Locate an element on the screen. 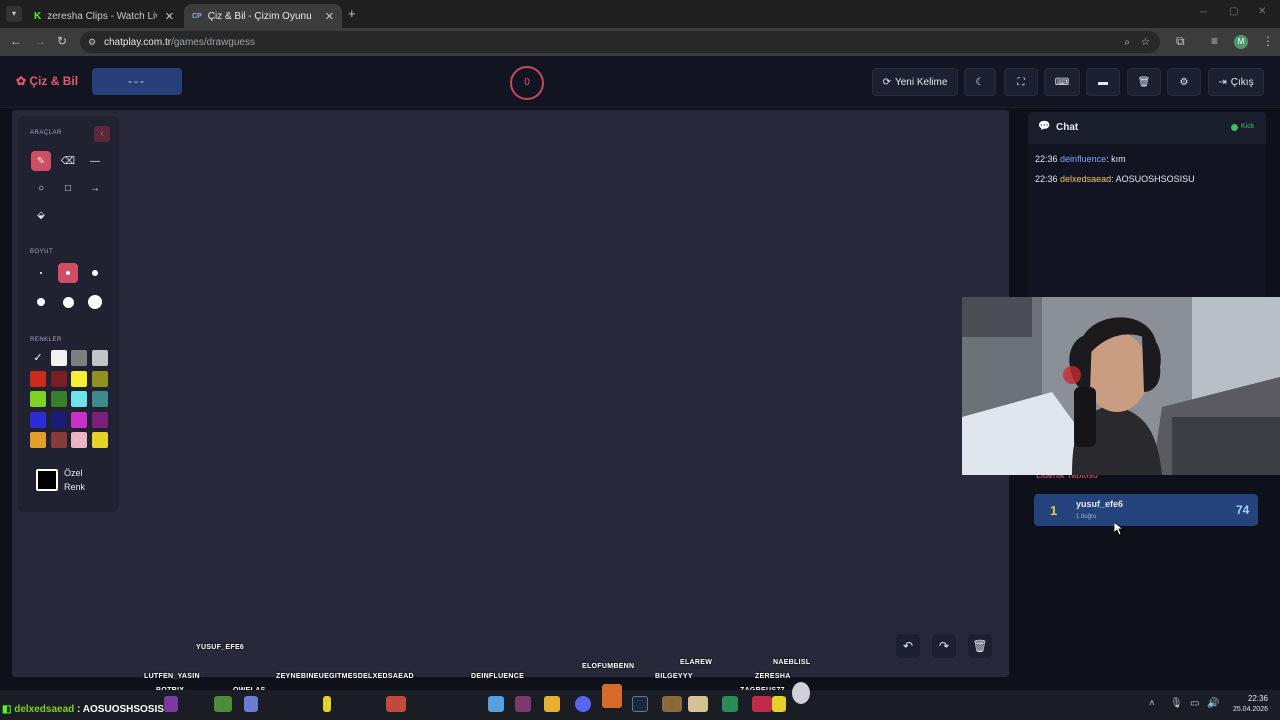 Image resolution: width=1280 pixels, height=720 pixels. archive-icon: ▬ is located at coordinates (1103, 82).